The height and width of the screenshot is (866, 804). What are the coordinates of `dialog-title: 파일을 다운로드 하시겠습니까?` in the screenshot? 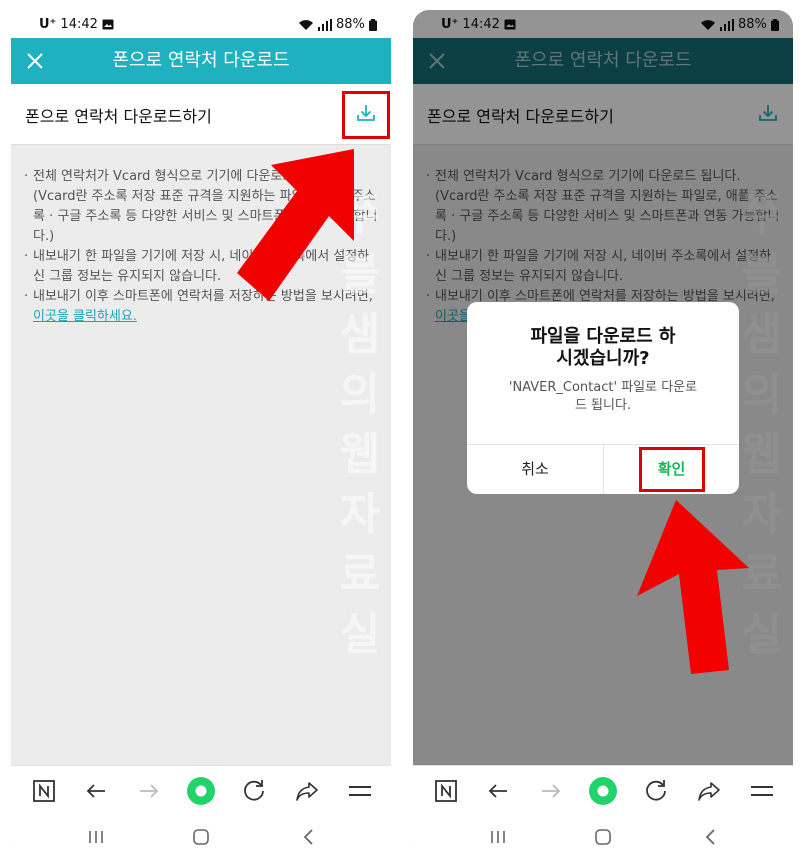 It's located at (603, 348).